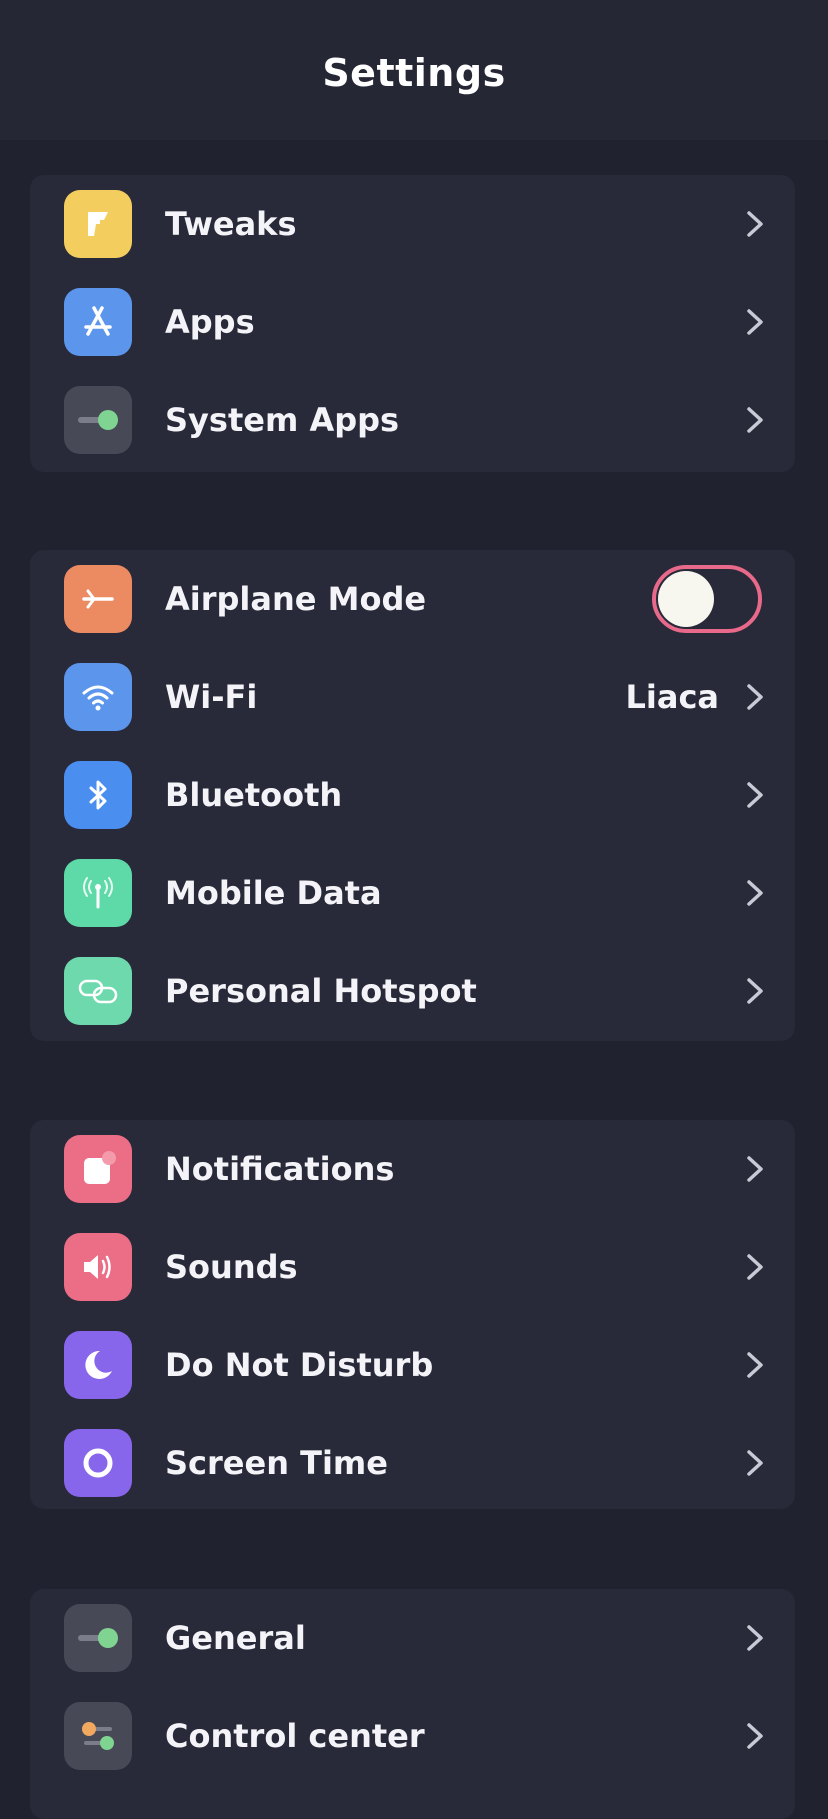 This screenshot has width=828, height=1819. I want to click on settings-row-airplane-mode: Airplane Mode, so click(412, 599).